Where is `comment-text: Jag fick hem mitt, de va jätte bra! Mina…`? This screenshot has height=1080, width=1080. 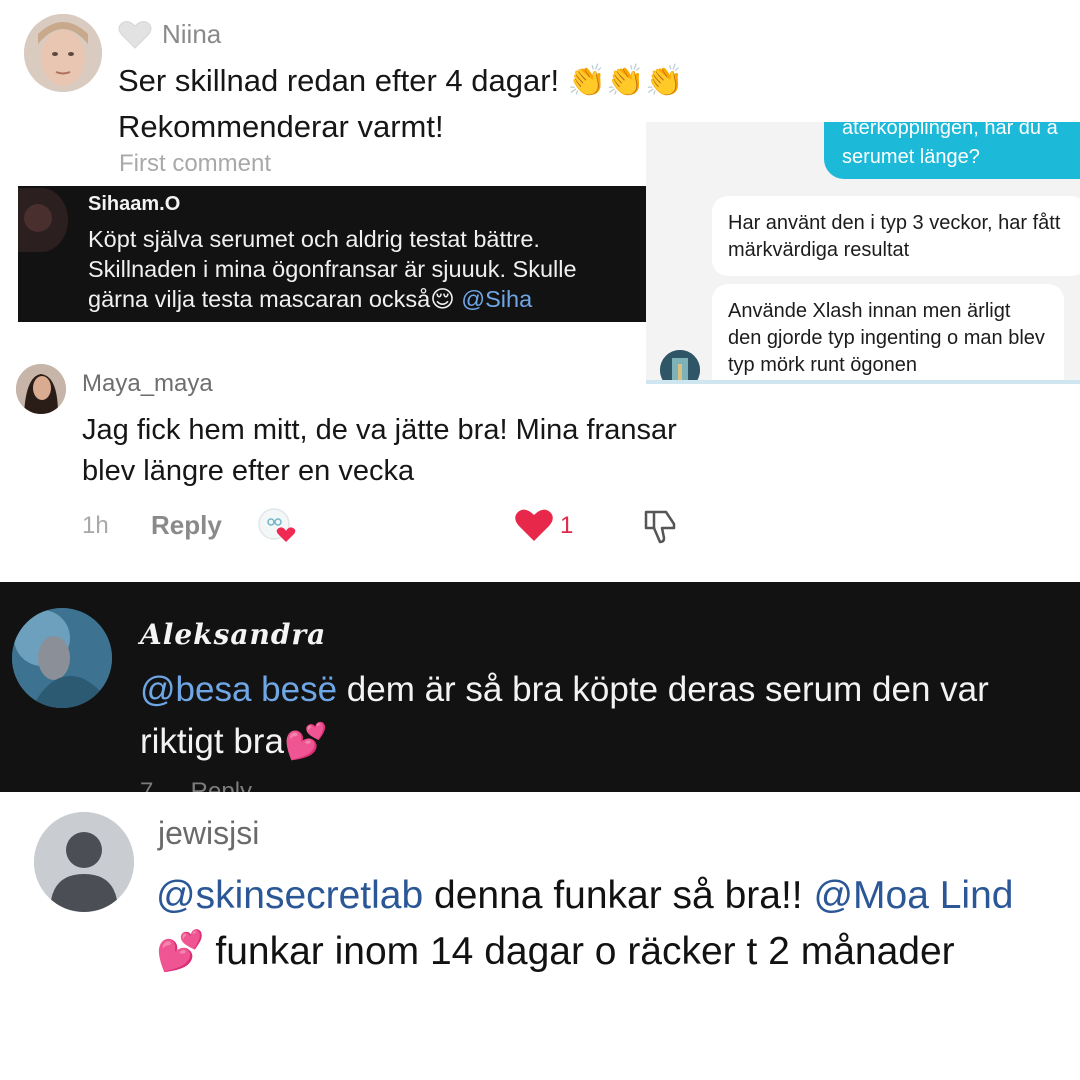 comment-text: Jag fick hem mitt, de va jätte bra! Mina… is located at coordinates (379, 450).